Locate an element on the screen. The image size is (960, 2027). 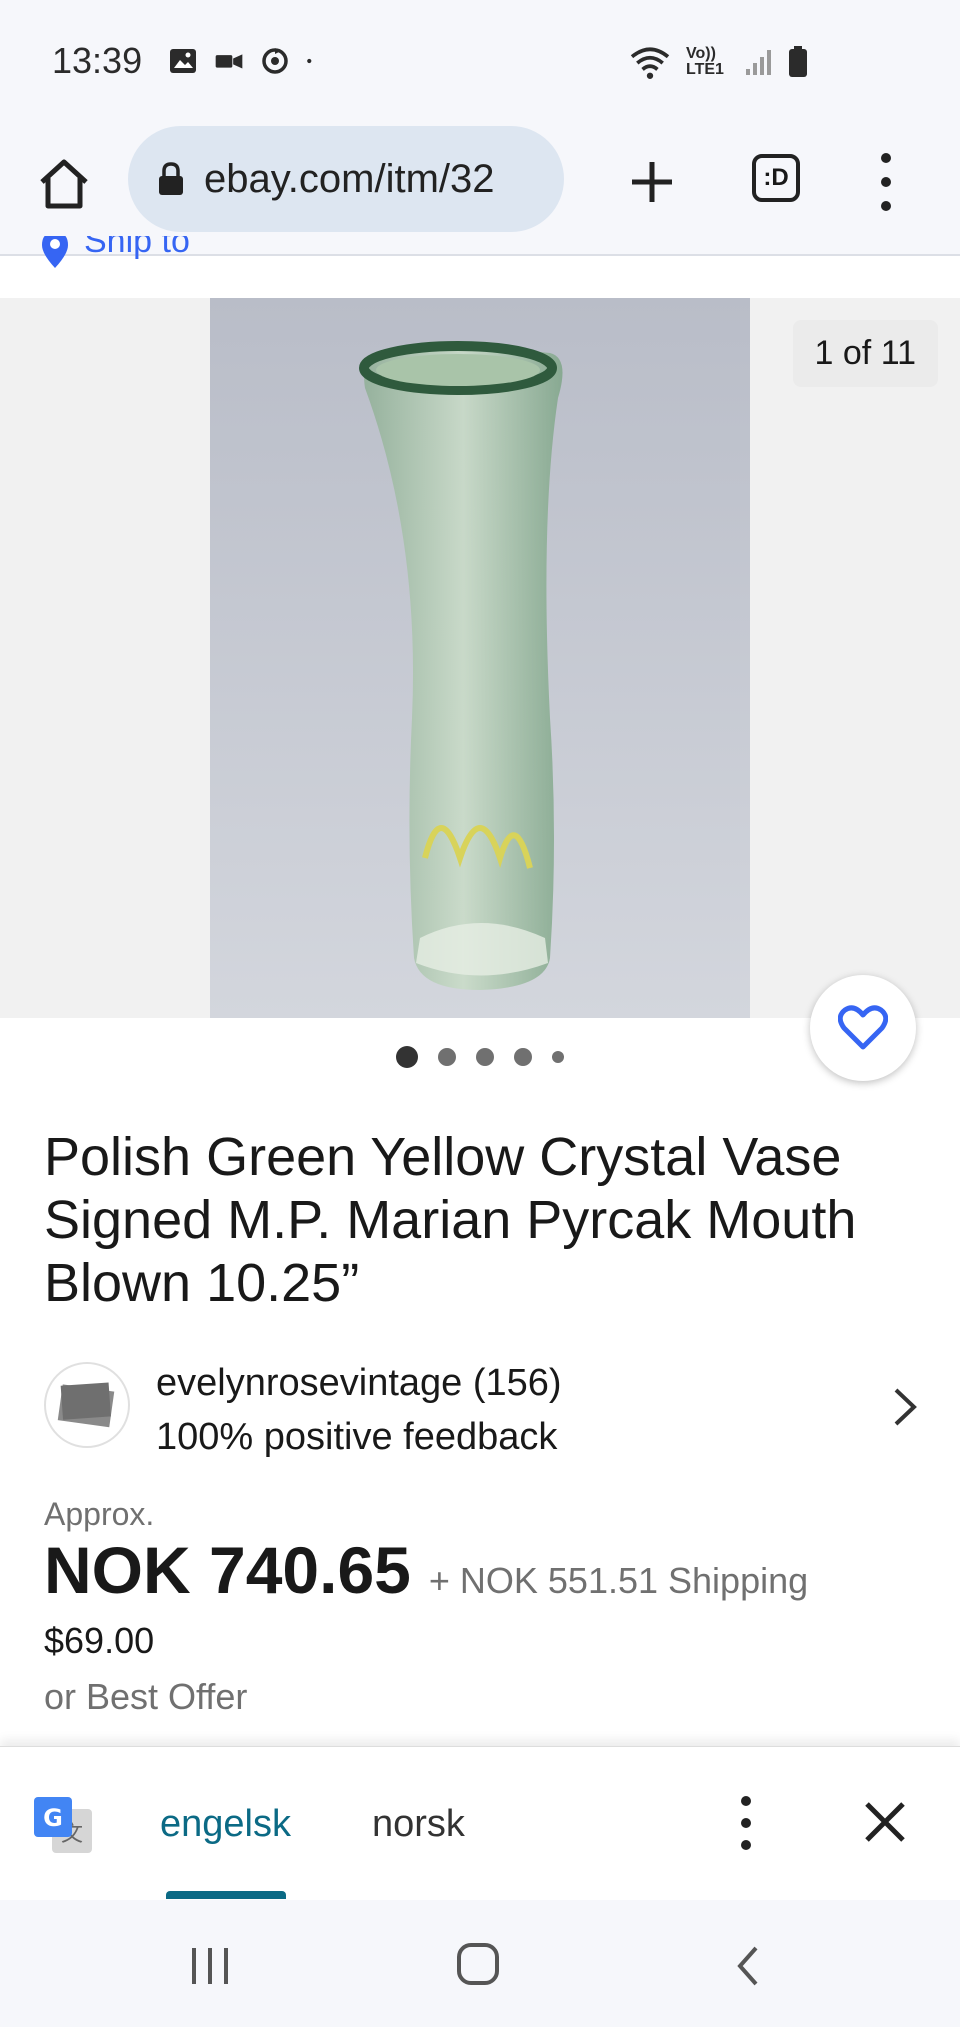
best-offer-label: or Best Offer is located at coordinates (146, 1696).